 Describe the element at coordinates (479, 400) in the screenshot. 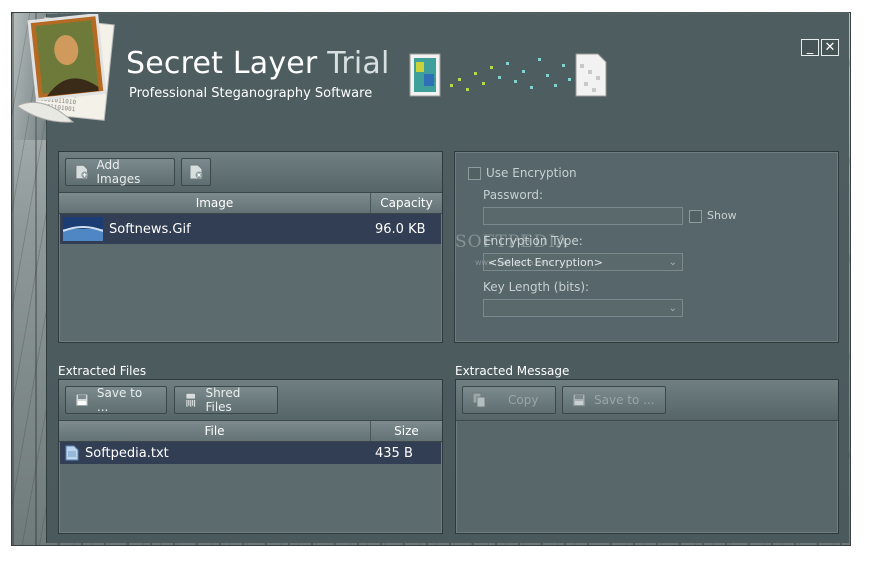

I see `copy-icon` at that location.